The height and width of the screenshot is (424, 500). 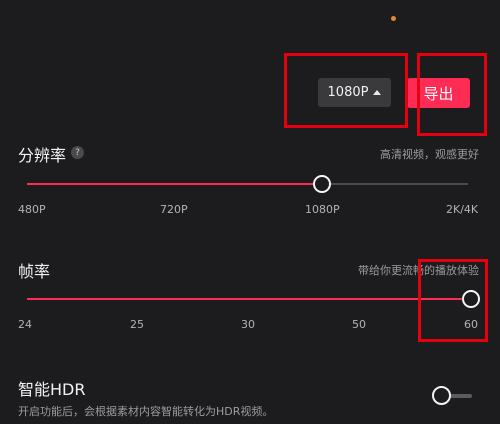 What do you see at coordinates (322, 184) in the screenshot?
I see `resolution-slider-knob` at bounding box center [322, 184].